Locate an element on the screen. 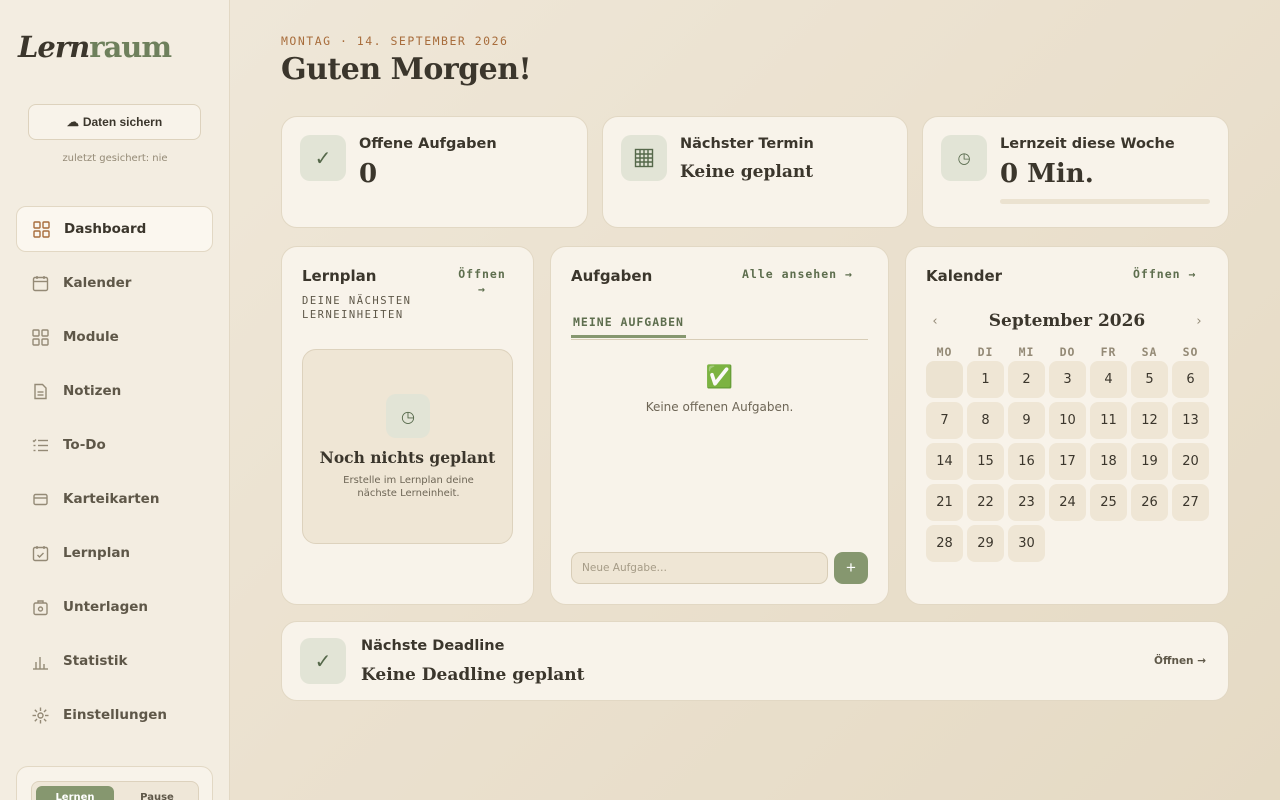 This screenshot has width=1280, height=800. card-title: Kalender is located at coordinates (964, 276).